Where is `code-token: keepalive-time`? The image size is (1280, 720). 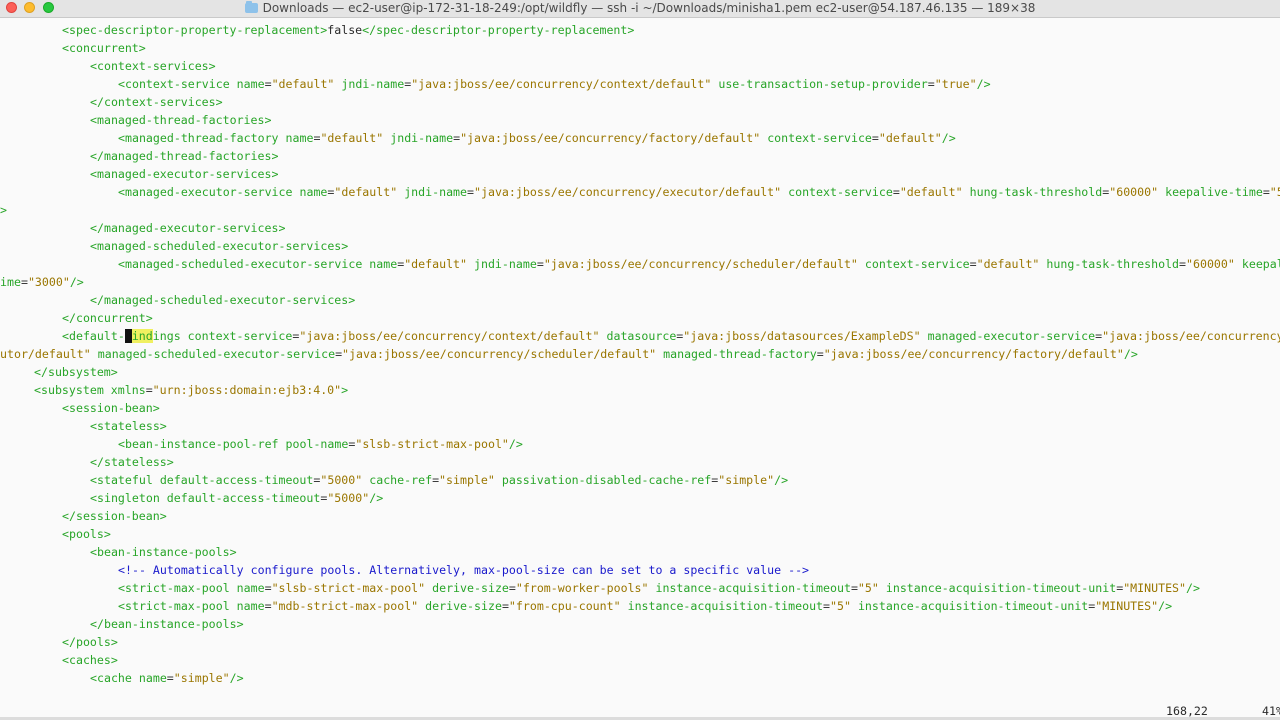
code-token: keepalive-time is located at coordinates (1210, 192).